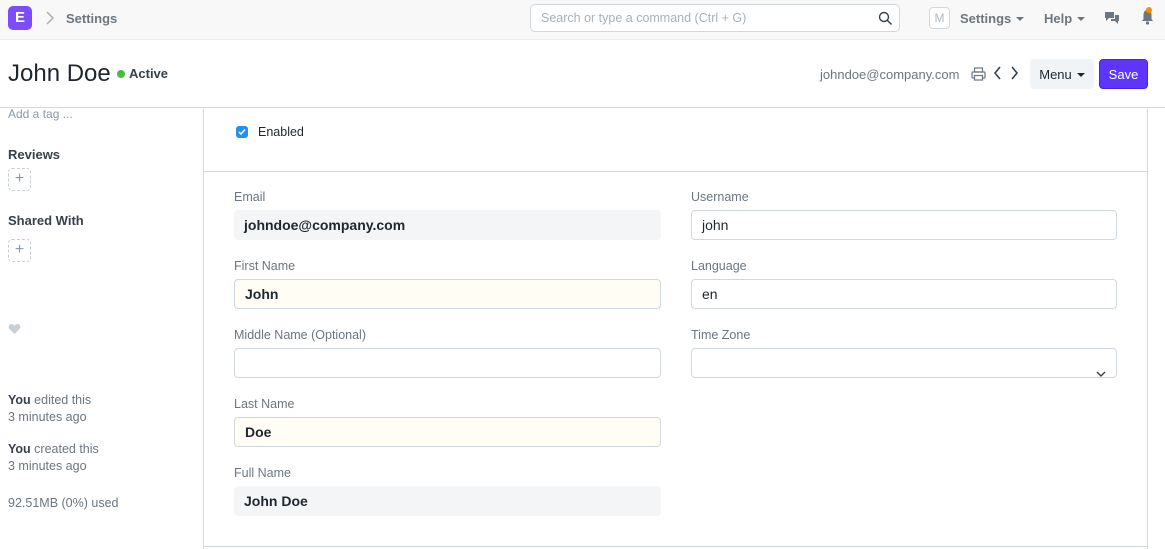  I want to click on activity-created: You created this 3 minutes ago, so click(53, 458).